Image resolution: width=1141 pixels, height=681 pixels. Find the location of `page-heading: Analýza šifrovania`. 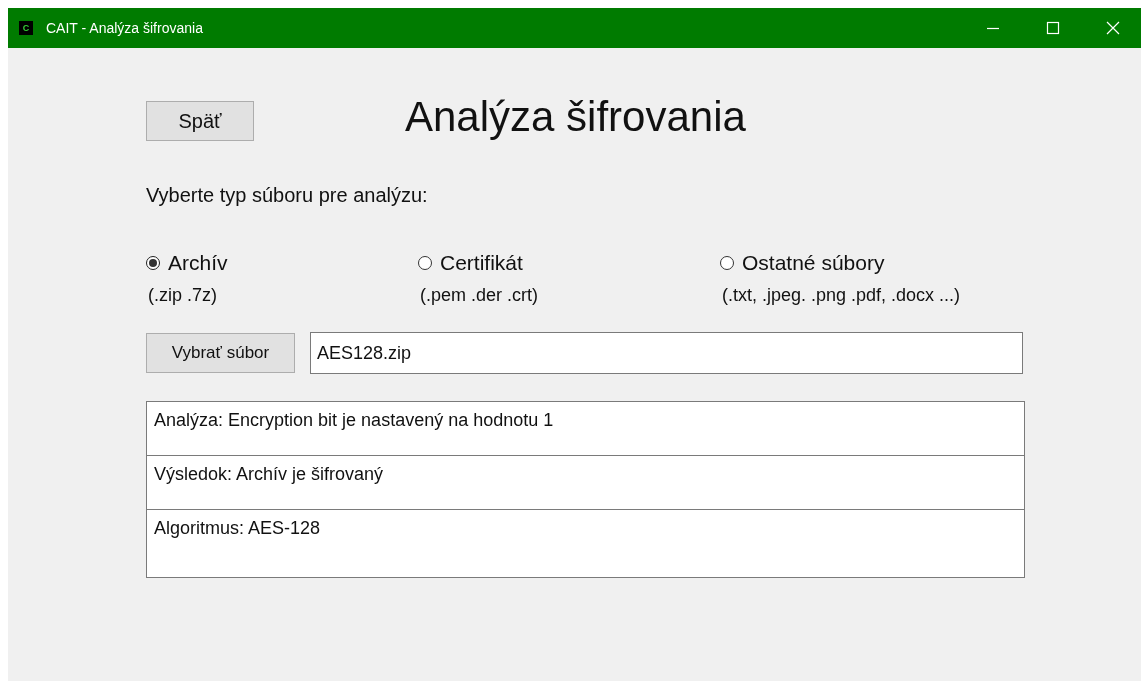

page-heading: Analýza šifrovania is located at coordinates (575, 117).